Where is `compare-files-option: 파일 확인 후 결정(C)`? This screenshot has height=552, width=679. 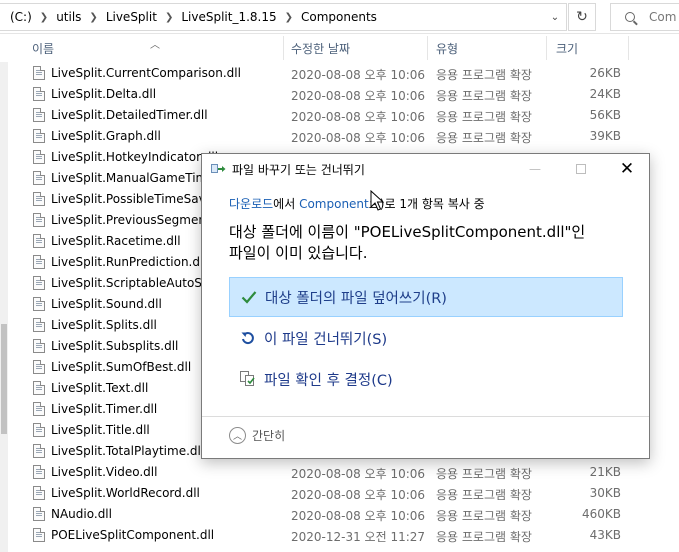
compare-files-option: 파일 확인 후 결정(C) is located at coordinates (426, 379).